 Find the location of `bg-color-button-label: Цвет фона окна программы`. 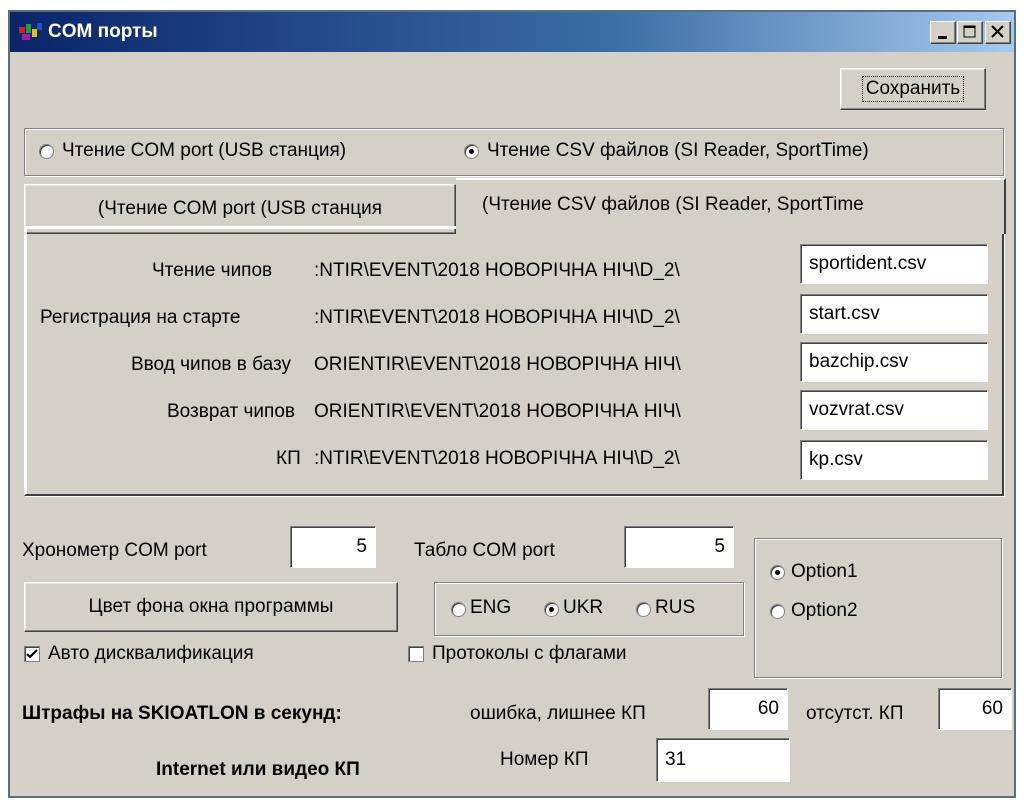

bg-color-button-label: Цвет фона окна программы is located at coordinates (211, 606).